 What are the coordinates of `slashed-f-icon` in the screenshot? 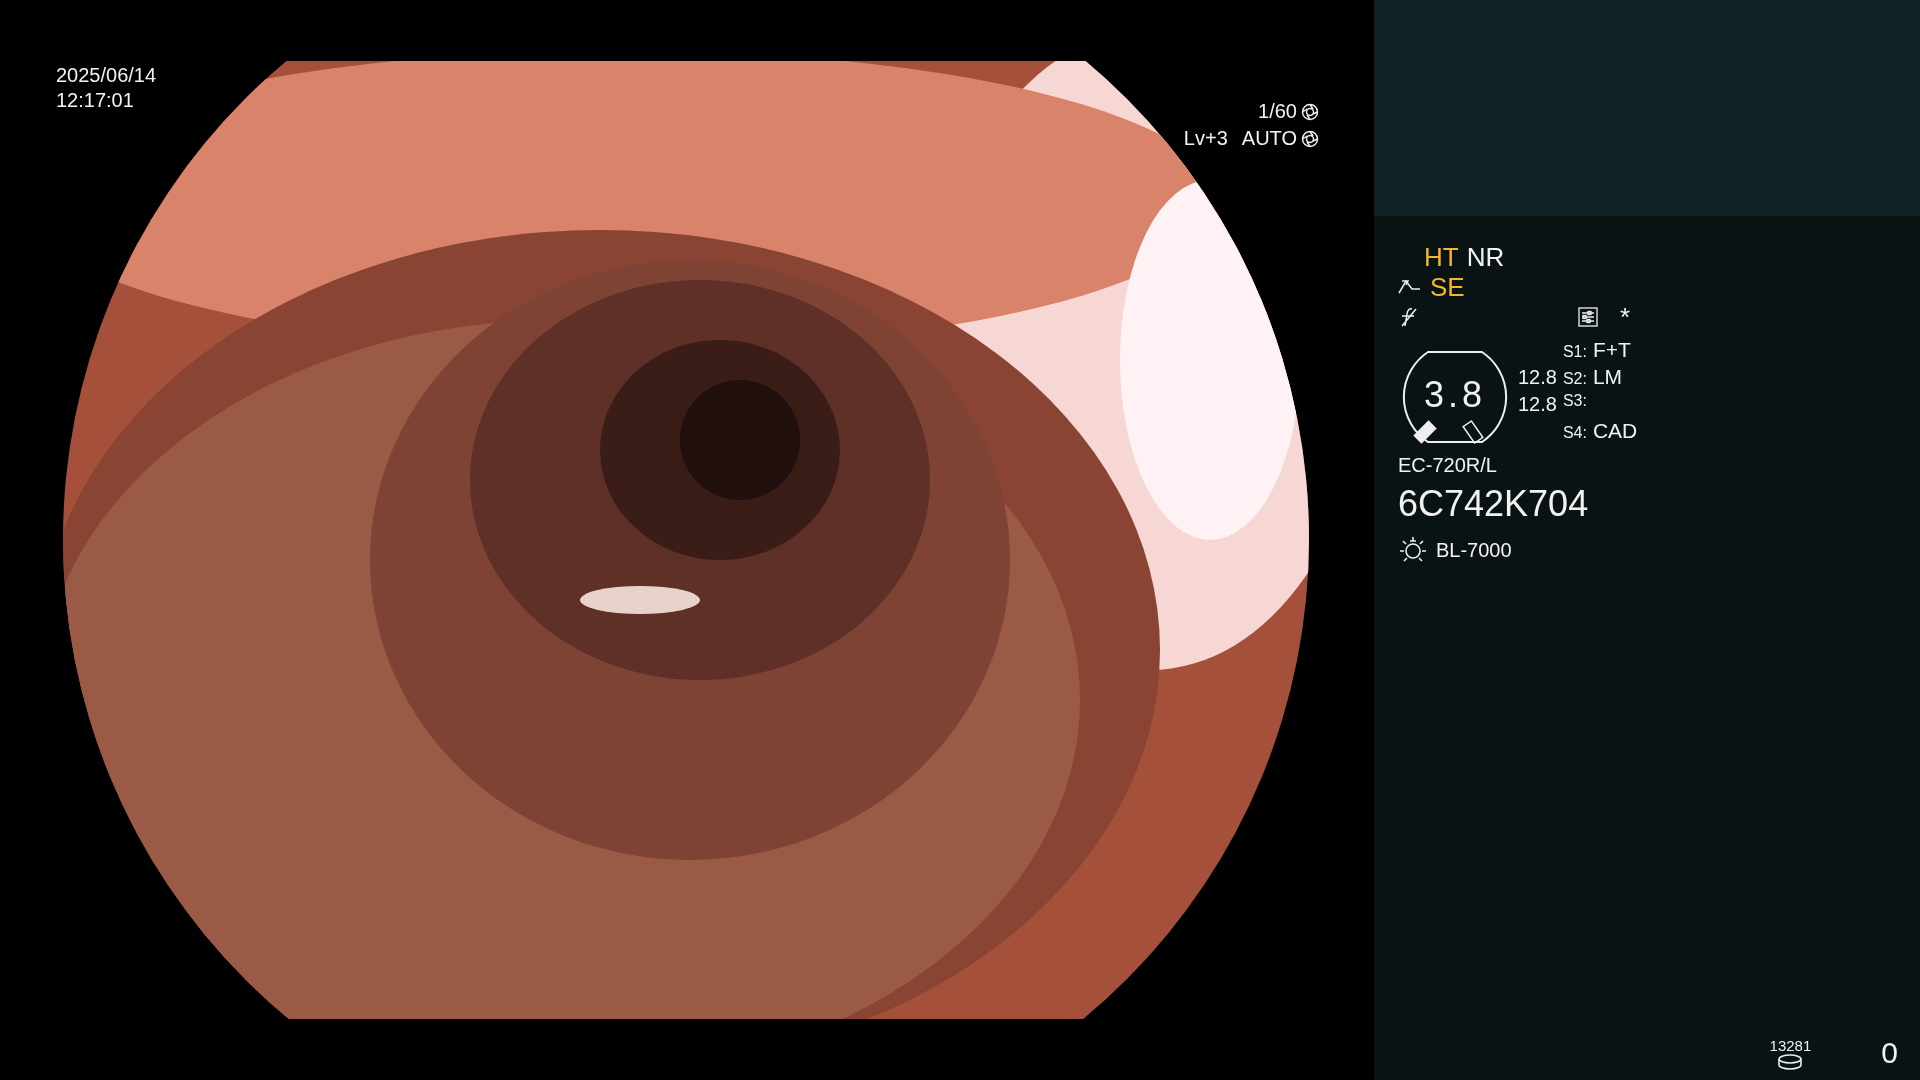 It's located at (1409, 317).